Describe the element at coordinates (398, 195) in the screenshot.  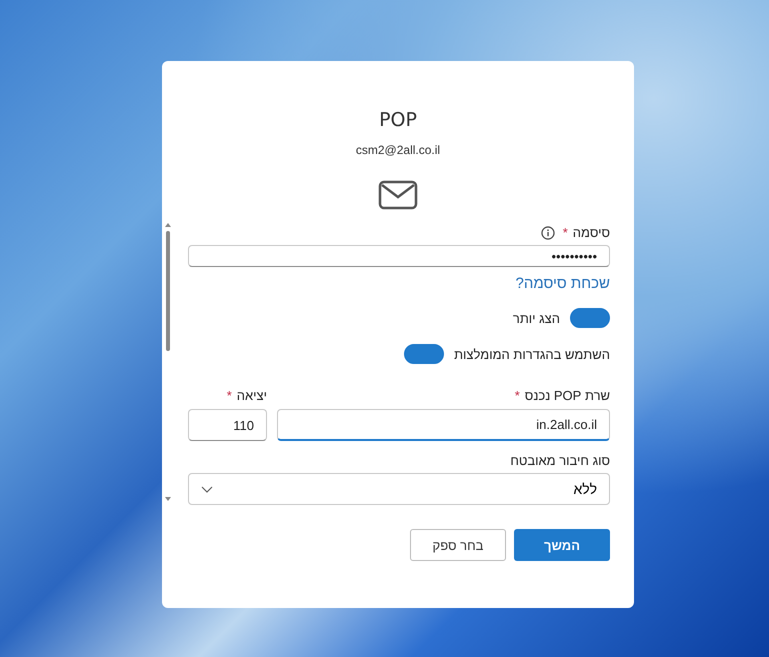
I see `envelope-icon` at that location.